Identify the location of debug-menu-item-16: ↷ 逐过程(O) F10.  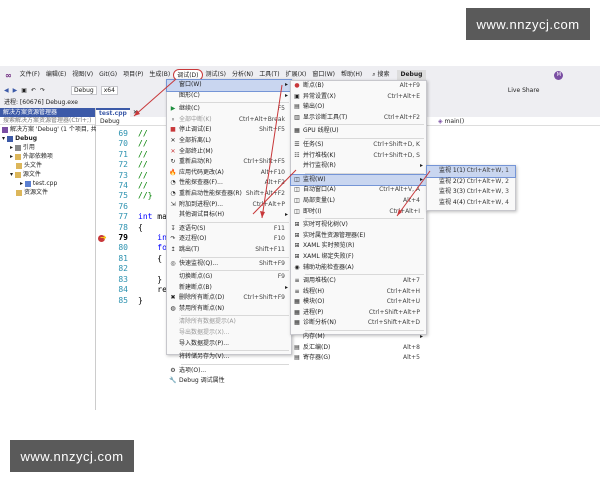
(229, 239).